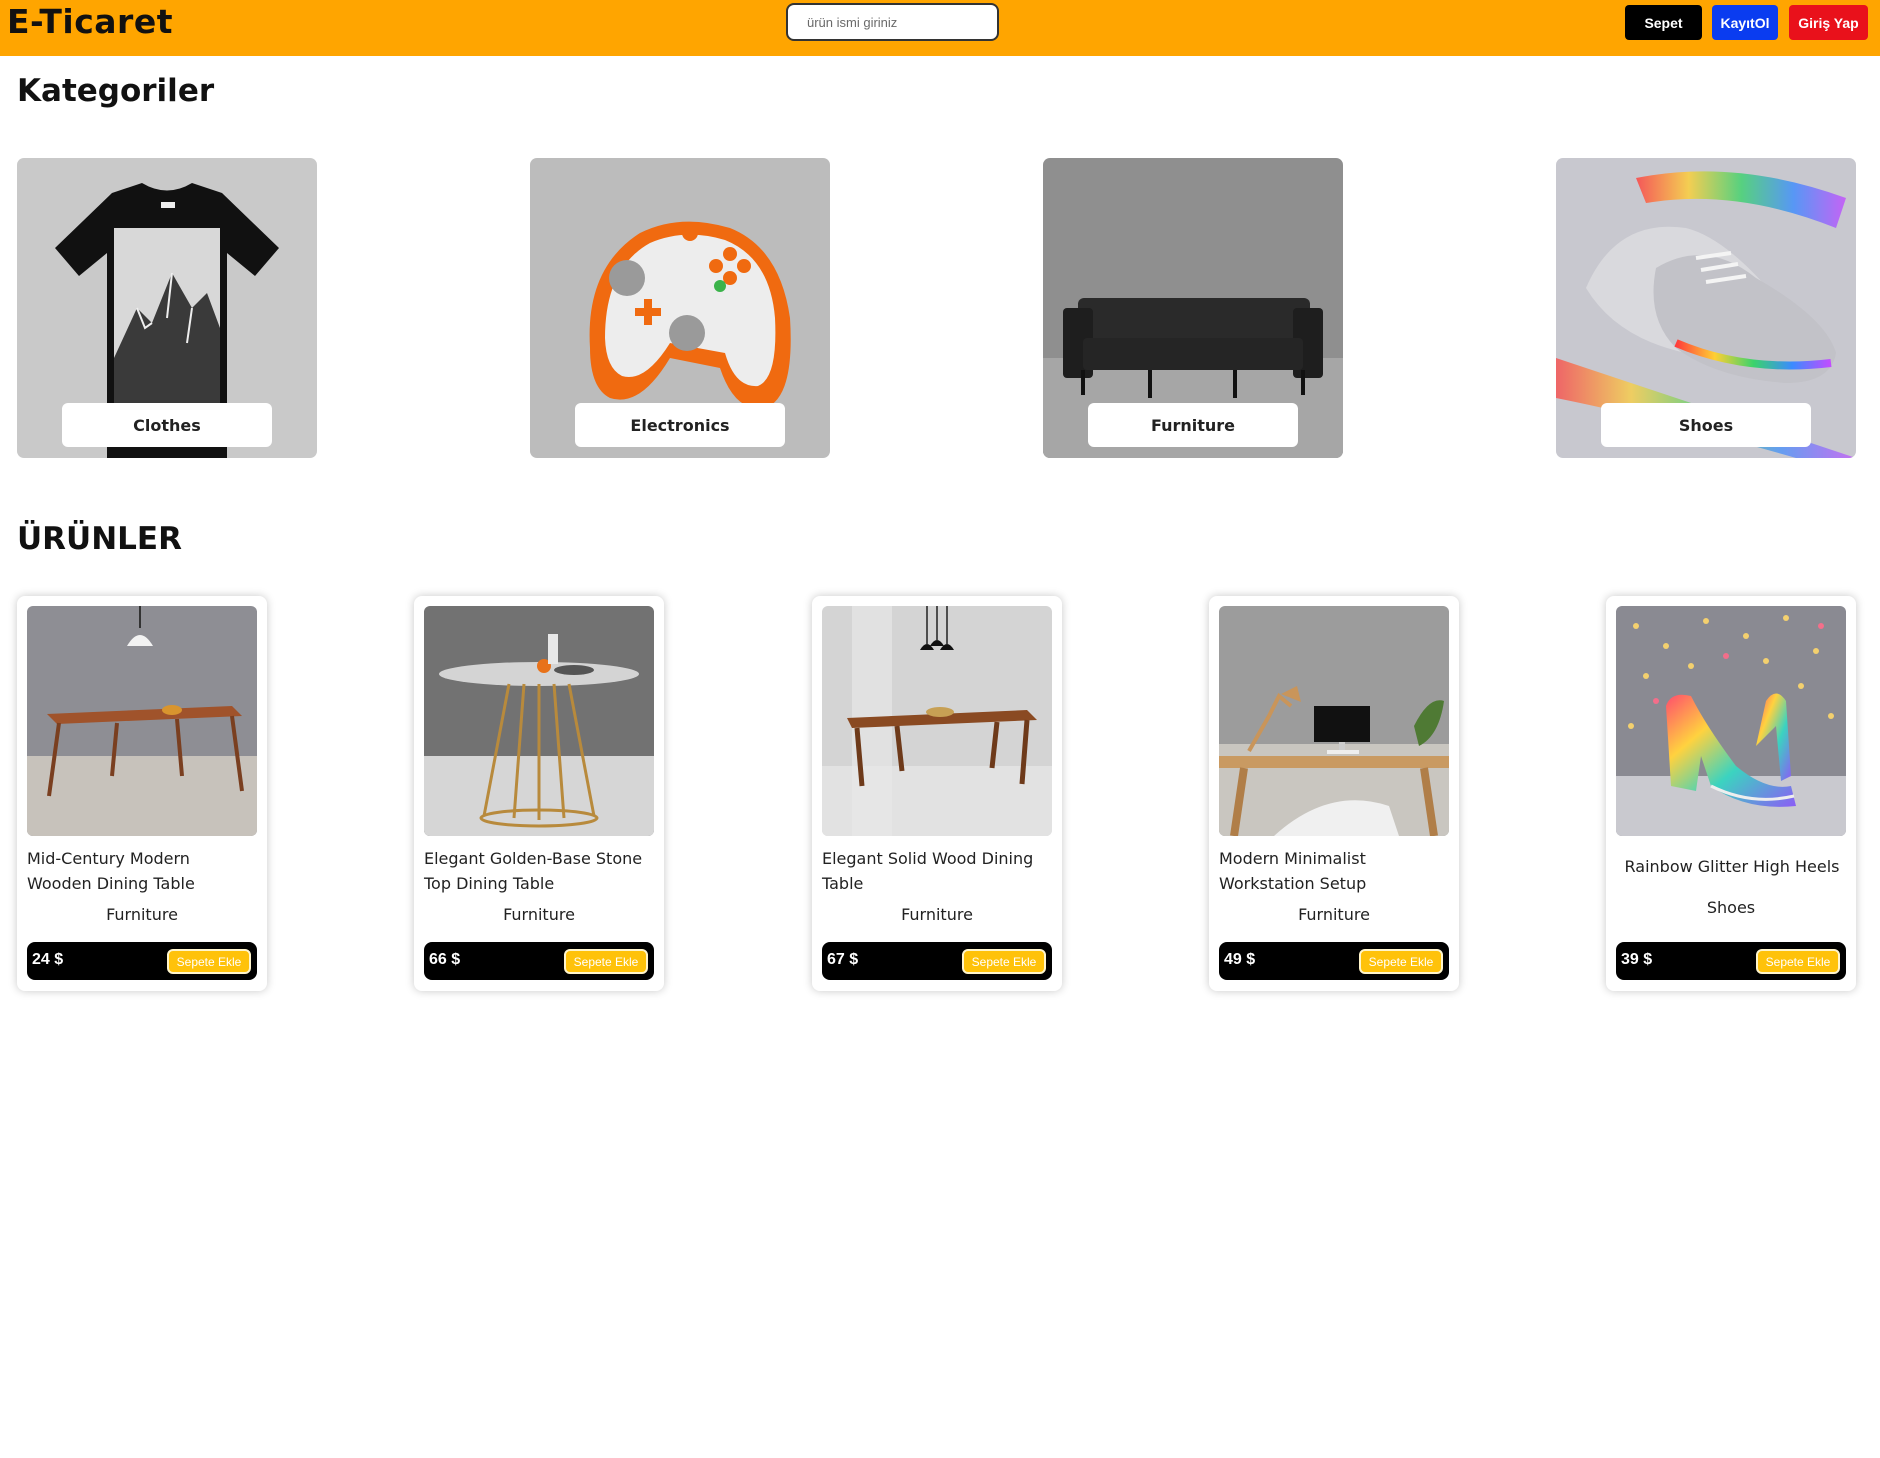 The height and width of the screenshot is (1458, 1880). I want to click on category-card-shoes: Shoes, so click(1706, 308).